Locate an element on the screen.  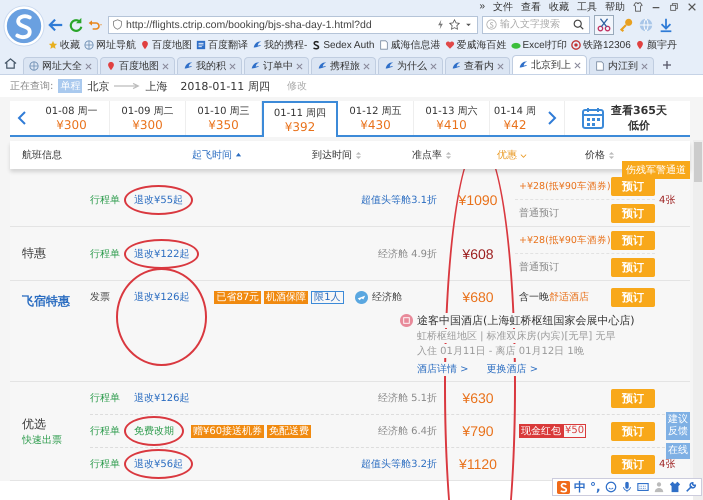
bird-icon is located at coordinates (257, 45).